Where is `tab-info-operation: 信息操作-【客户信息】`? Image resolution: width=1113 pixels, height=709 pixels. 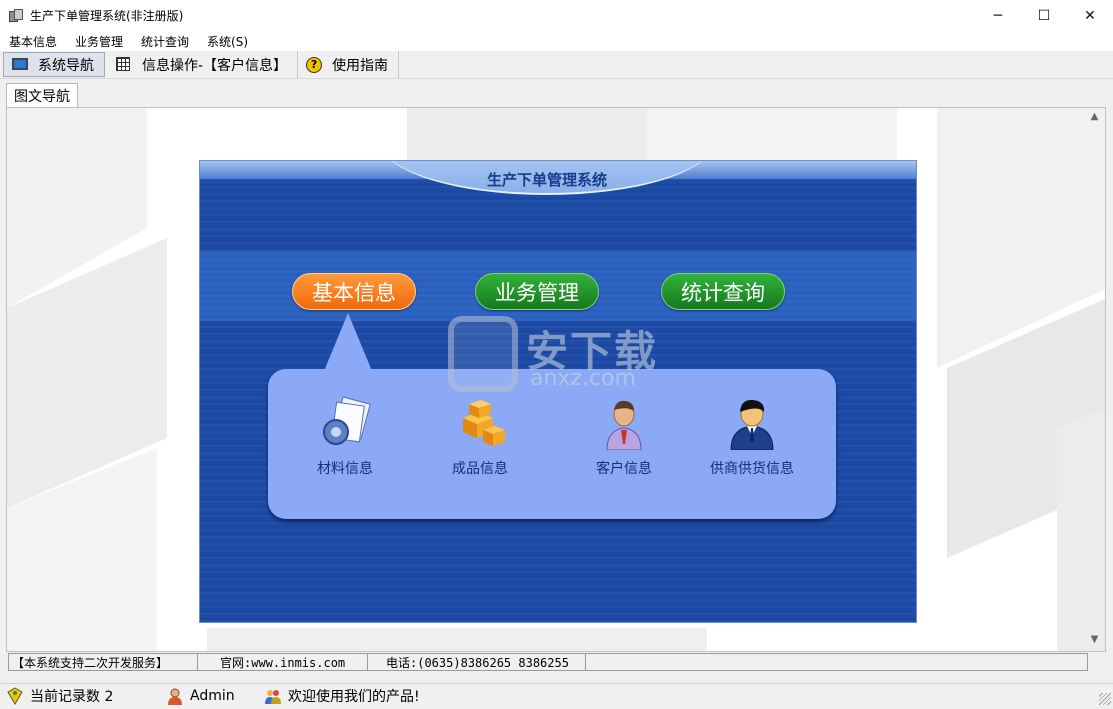 tab-info-operation: 信息操作-【客户信息】 is located at coordinates (203, 64).